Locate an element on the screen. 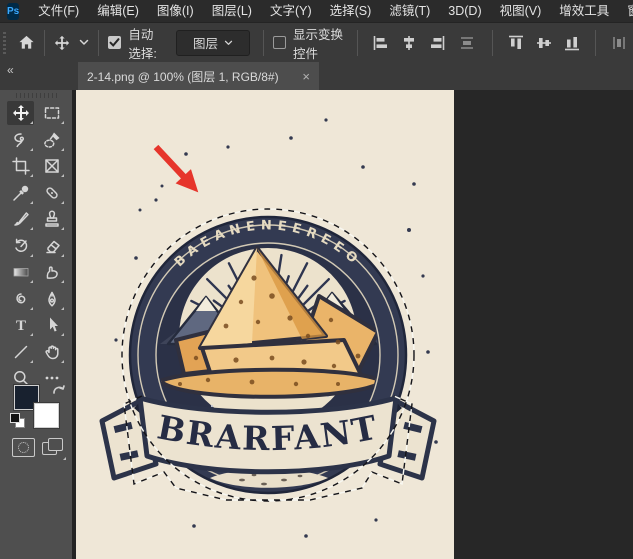  eyedropper-icon is located at coordinates (20, 193).